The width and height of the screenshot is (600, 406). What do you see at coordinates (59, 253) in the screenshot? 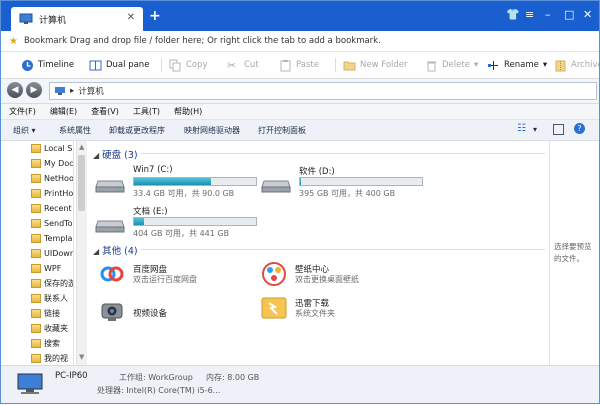
I see `nav-item-label: UIDown` at bounding box center [59, 253].